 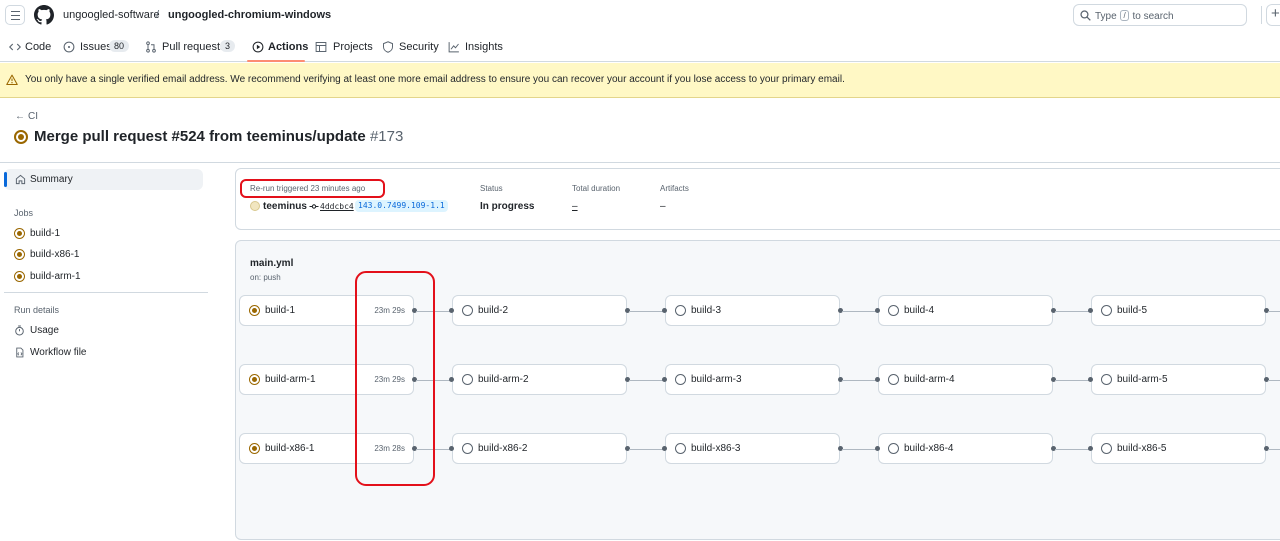 What do you see at coordinates (1178, 448) in the screenshot?
I see `job-node: build-x86-5` at bounding box center [1178, 448].